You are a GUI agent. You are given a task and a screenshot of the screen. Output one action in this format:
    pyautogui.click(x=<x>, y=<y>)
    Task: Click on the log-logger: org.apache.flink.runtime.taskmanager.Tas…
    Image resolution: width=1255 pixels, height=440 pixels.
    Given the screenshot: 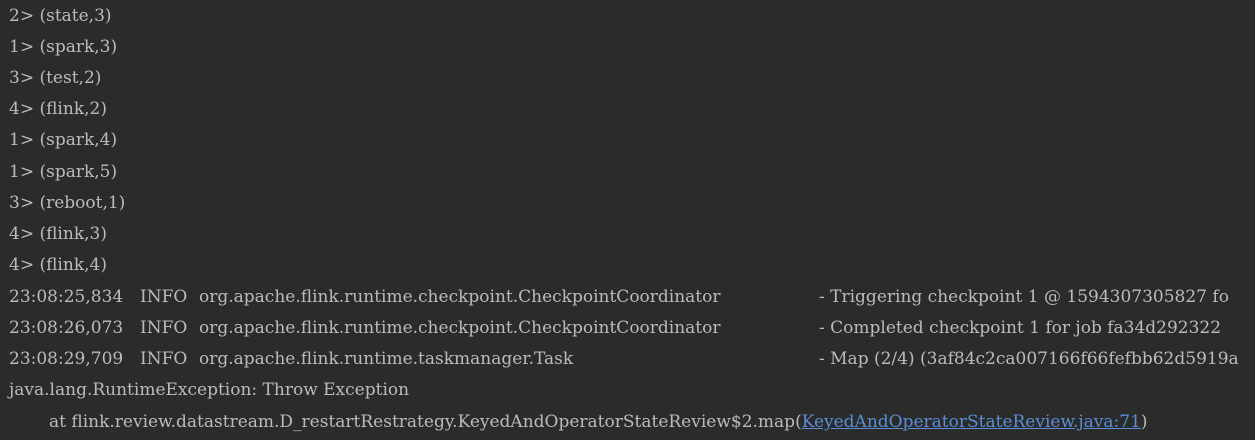 What is the action you would take?
    pyautogui.click(x=386, y=359)
    